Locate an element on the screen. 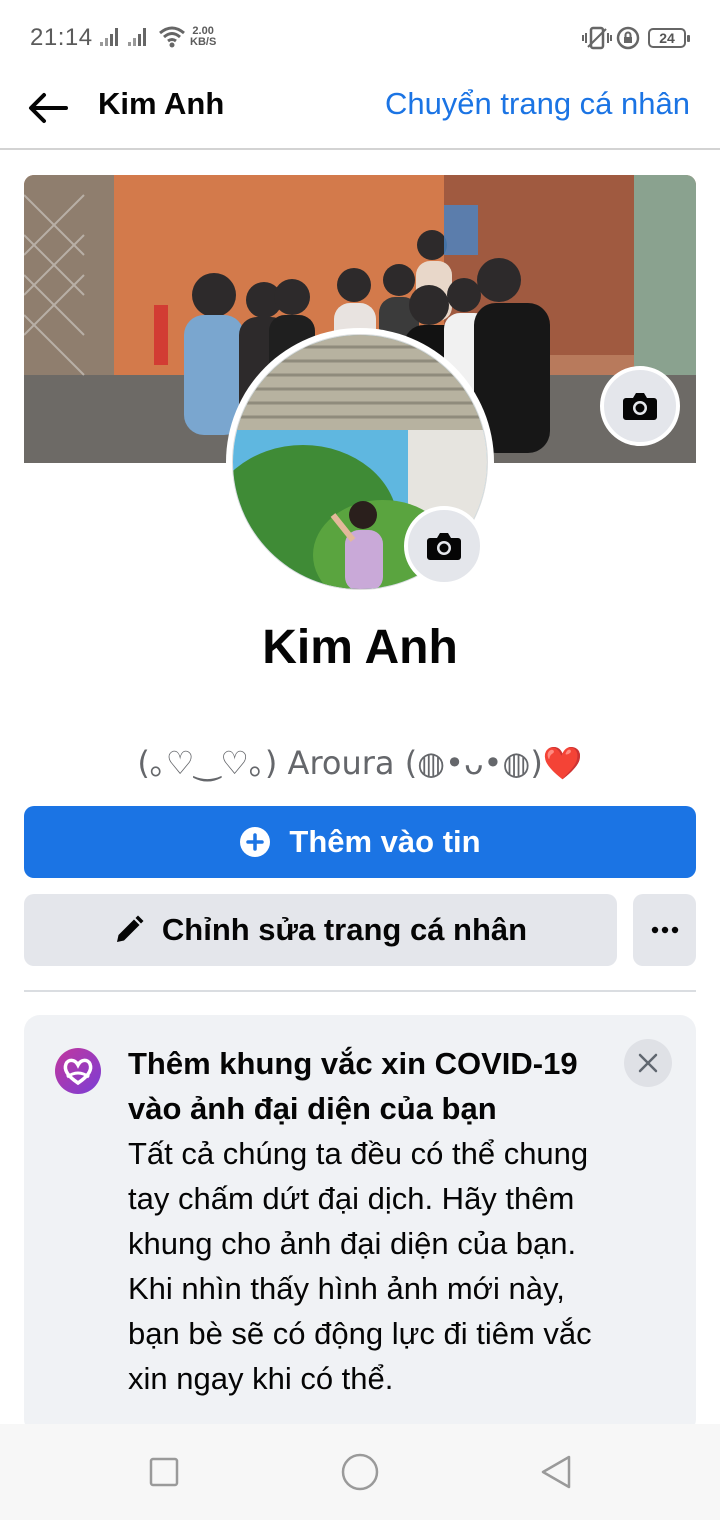 This screenshot has height=1520, width=720. switch-profile-link: Chuyển trang cá nhân is located at coordinates (537, 104).